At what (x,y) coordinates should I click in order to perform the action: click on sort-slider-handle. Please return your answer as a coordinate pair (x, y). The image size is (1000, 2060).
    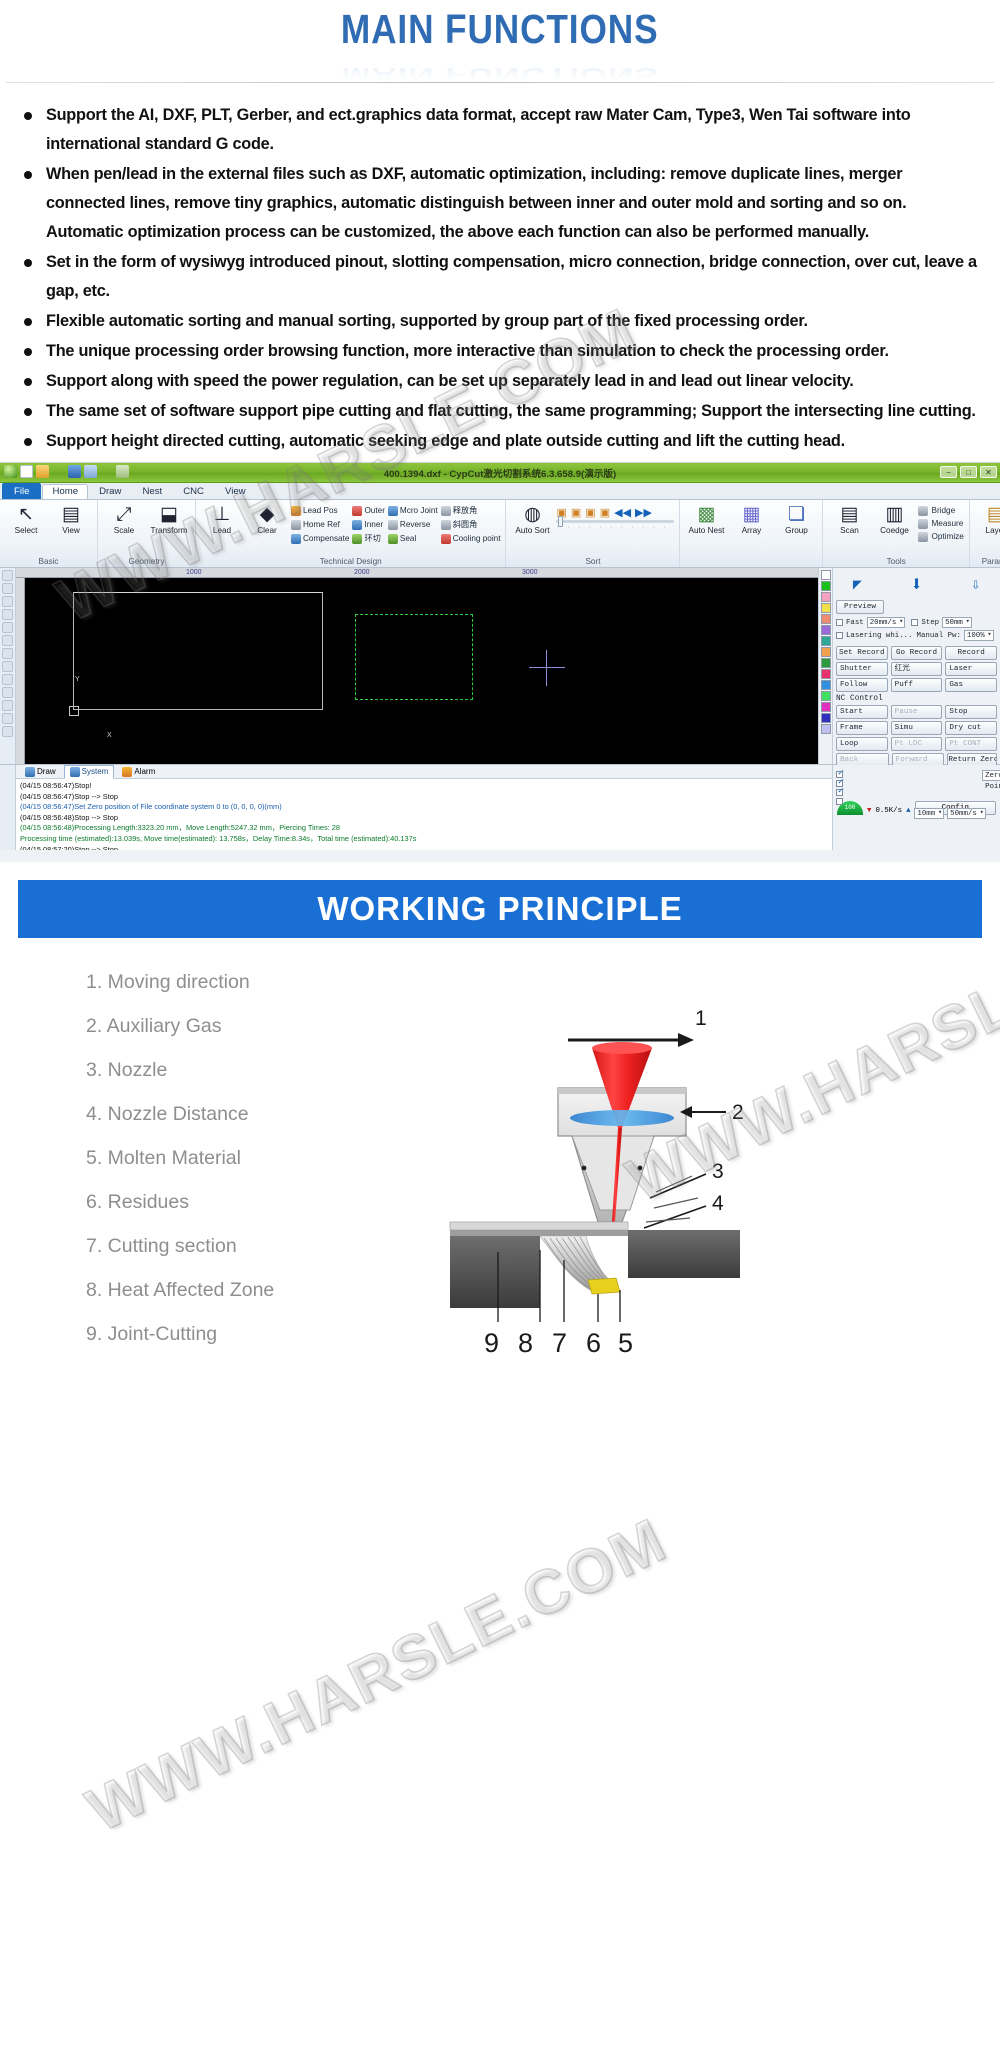
    Looking at the image, I should click on (561, 521).